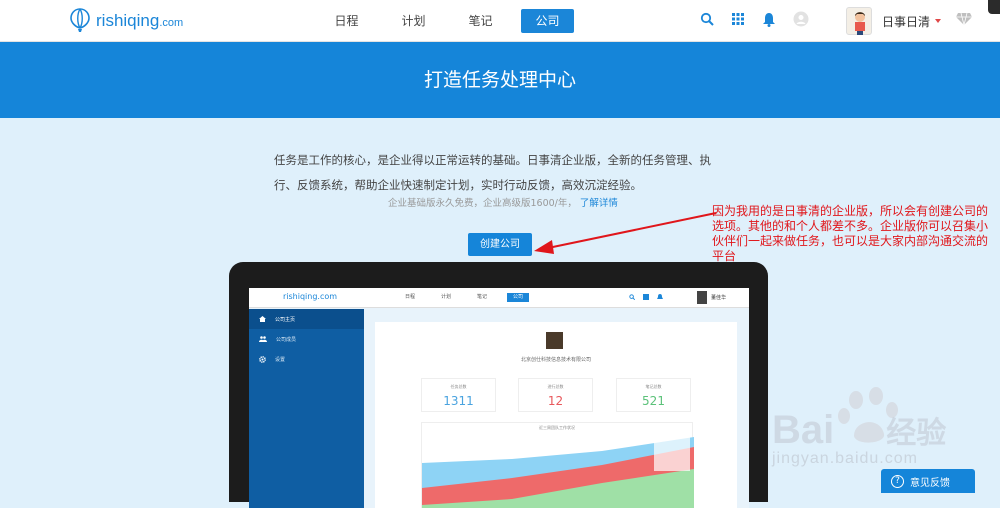  What do you see at coordinates (707, 19) in the screenshot?
I see `search-icon` at bounding box center [707, 19].